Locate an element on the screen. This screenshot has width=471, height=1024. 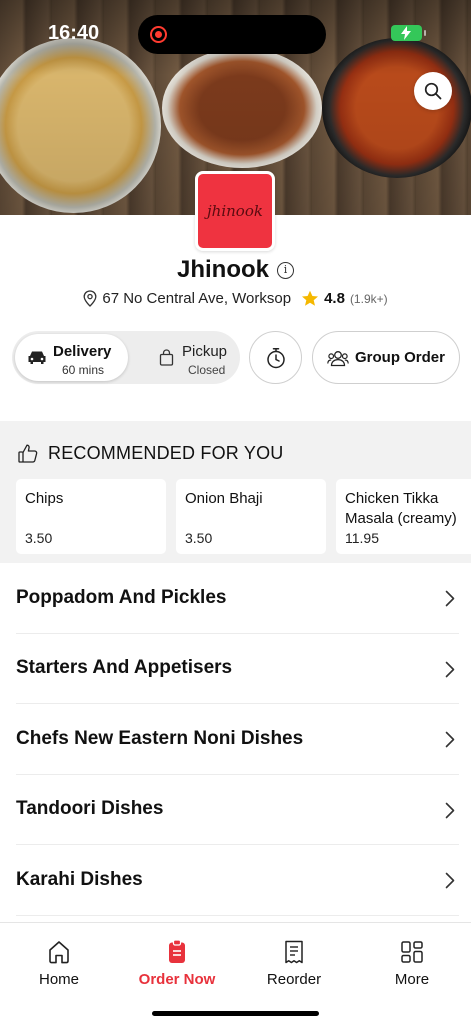
group-users-icon is located at coordinates (338, 358).